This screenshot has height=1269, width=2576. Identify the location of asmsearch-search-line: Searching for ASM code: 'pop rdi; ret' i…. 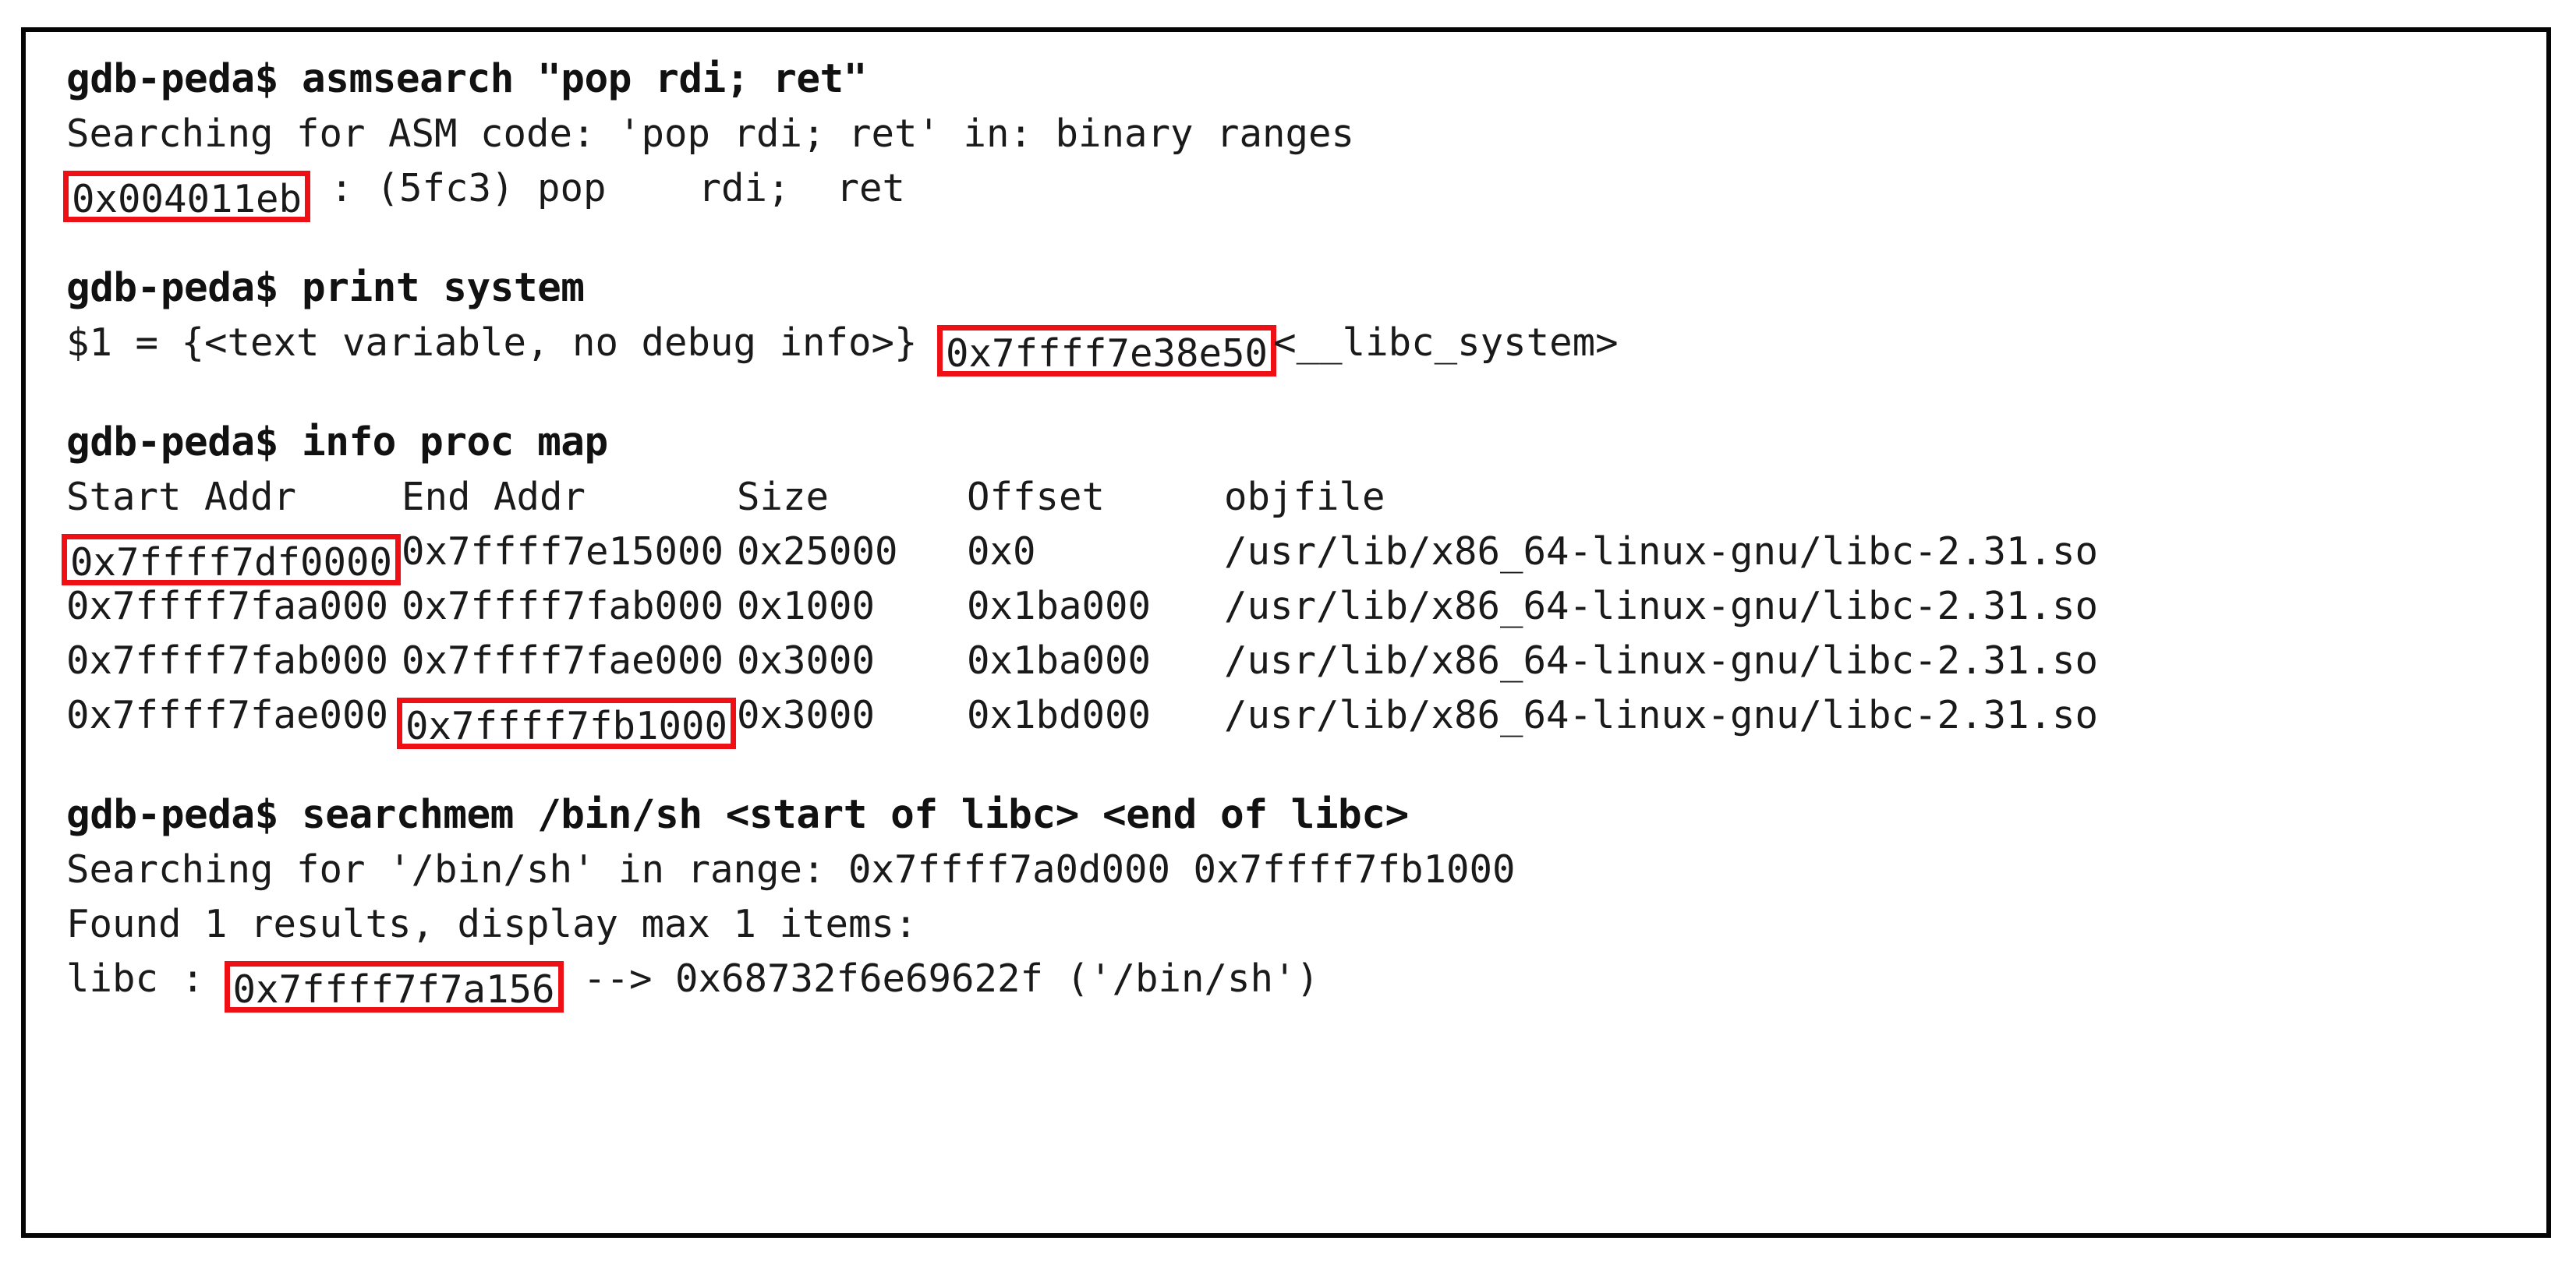
(710, 133).